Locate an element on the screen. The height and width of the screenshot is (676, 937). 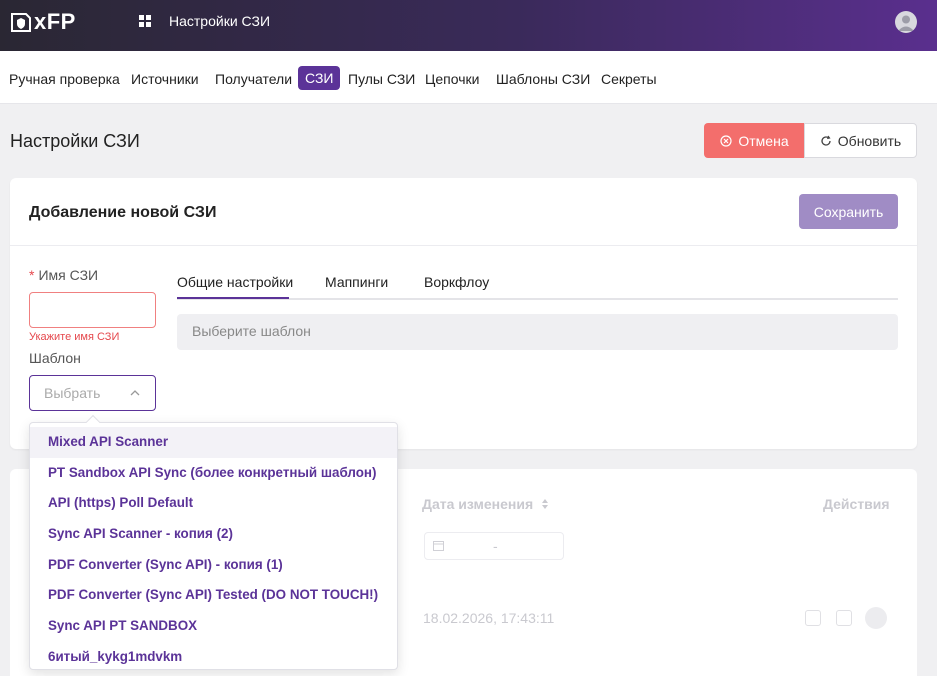
nav-item-szi: СЗИ is located at coordinates (319, 78).